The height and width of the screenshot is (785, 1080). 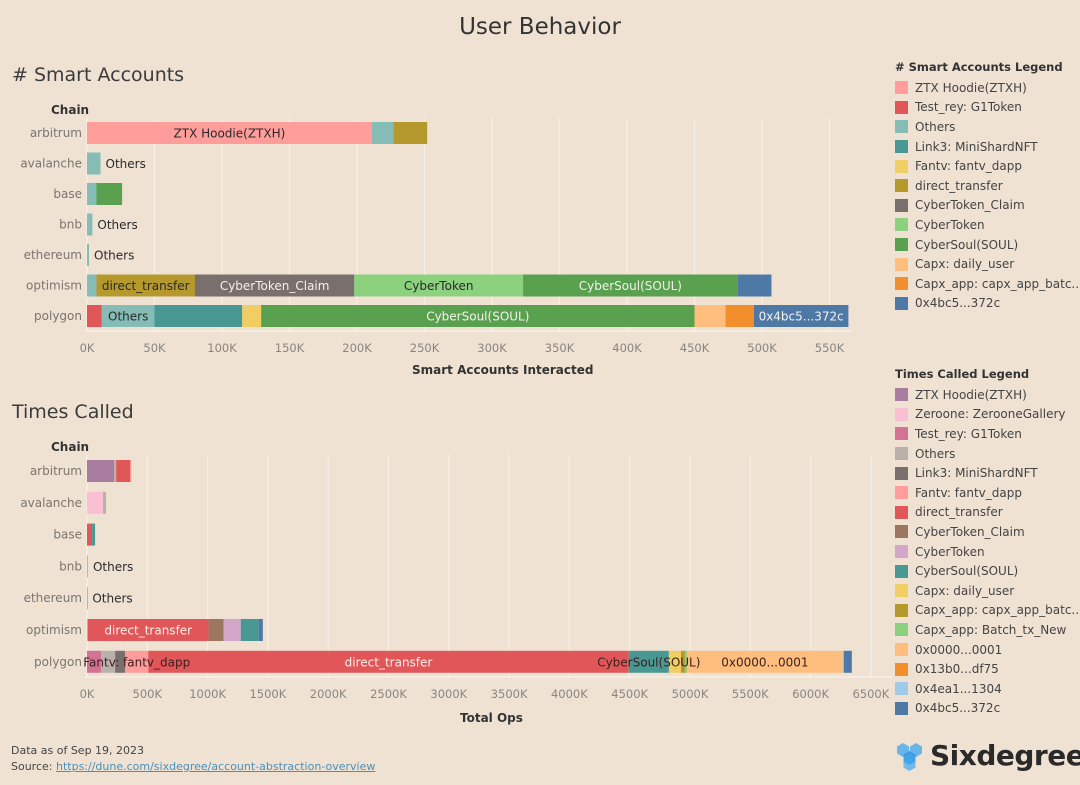 I want to click on x-tick-label: 5500K, so click(x=750, y=694).